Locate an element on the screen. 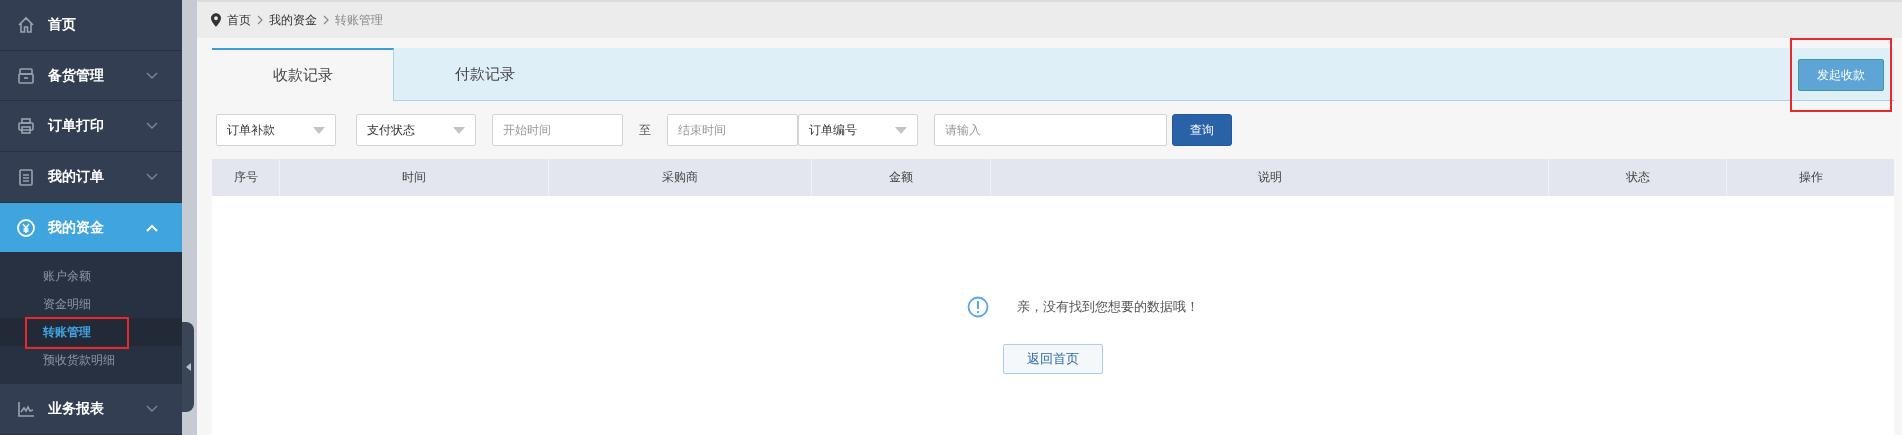 This screenshot has width=1902, height=435. location-pin-icon is located at coordinates (216, 20).